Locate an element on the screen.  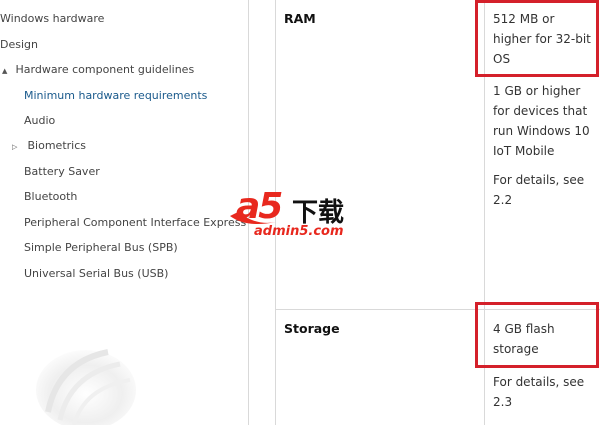
nav-item-label: Peripheral Component Interface Express is located at coordinates (135, 222).